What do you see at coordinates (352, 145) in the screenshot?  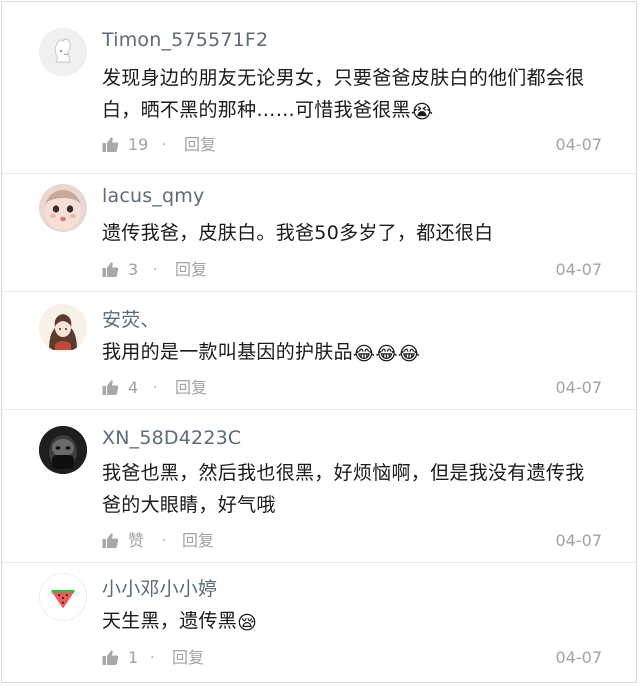 I see `comment-footer: 19 · 回复 04-07` at bounding box center [352, 145].